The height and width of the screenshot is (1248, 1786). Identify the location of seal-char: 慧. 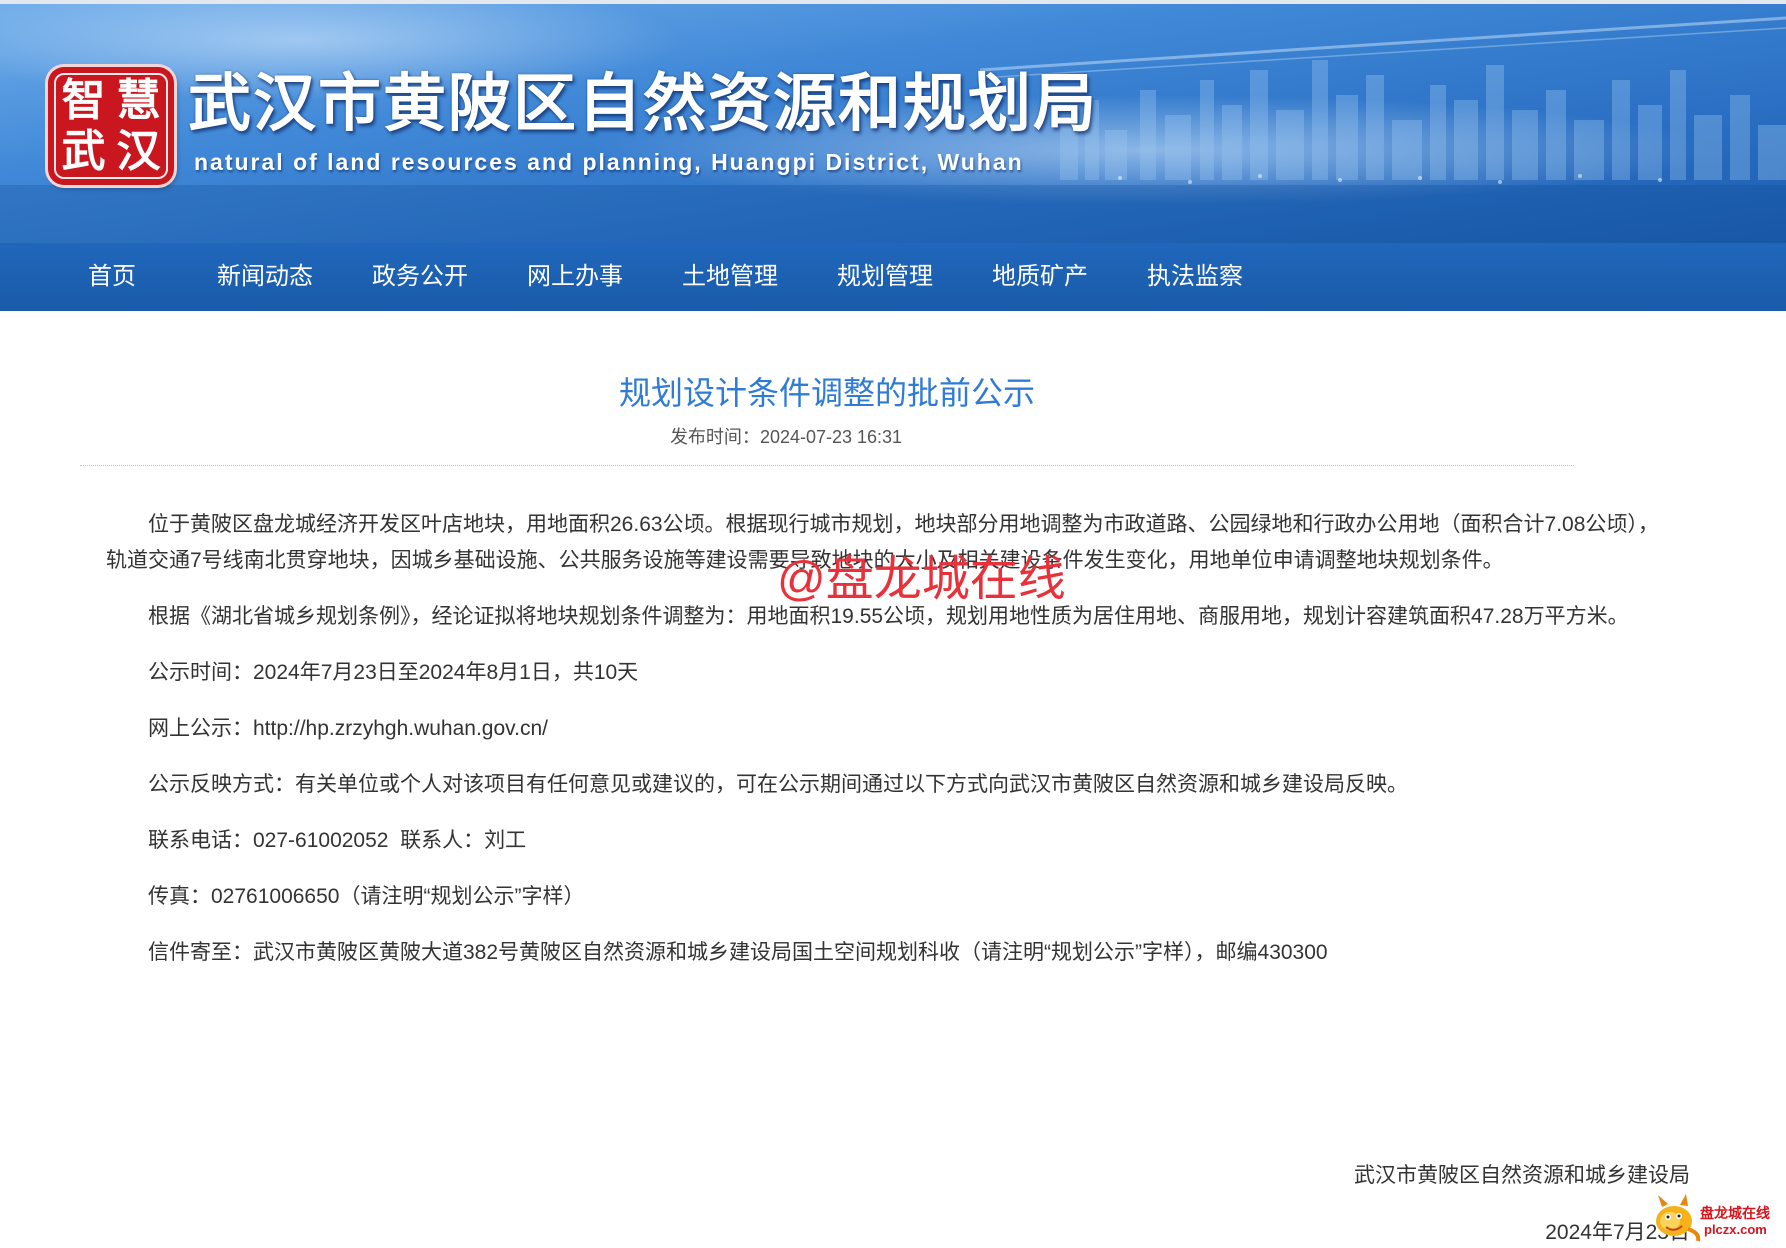
(138, 100).